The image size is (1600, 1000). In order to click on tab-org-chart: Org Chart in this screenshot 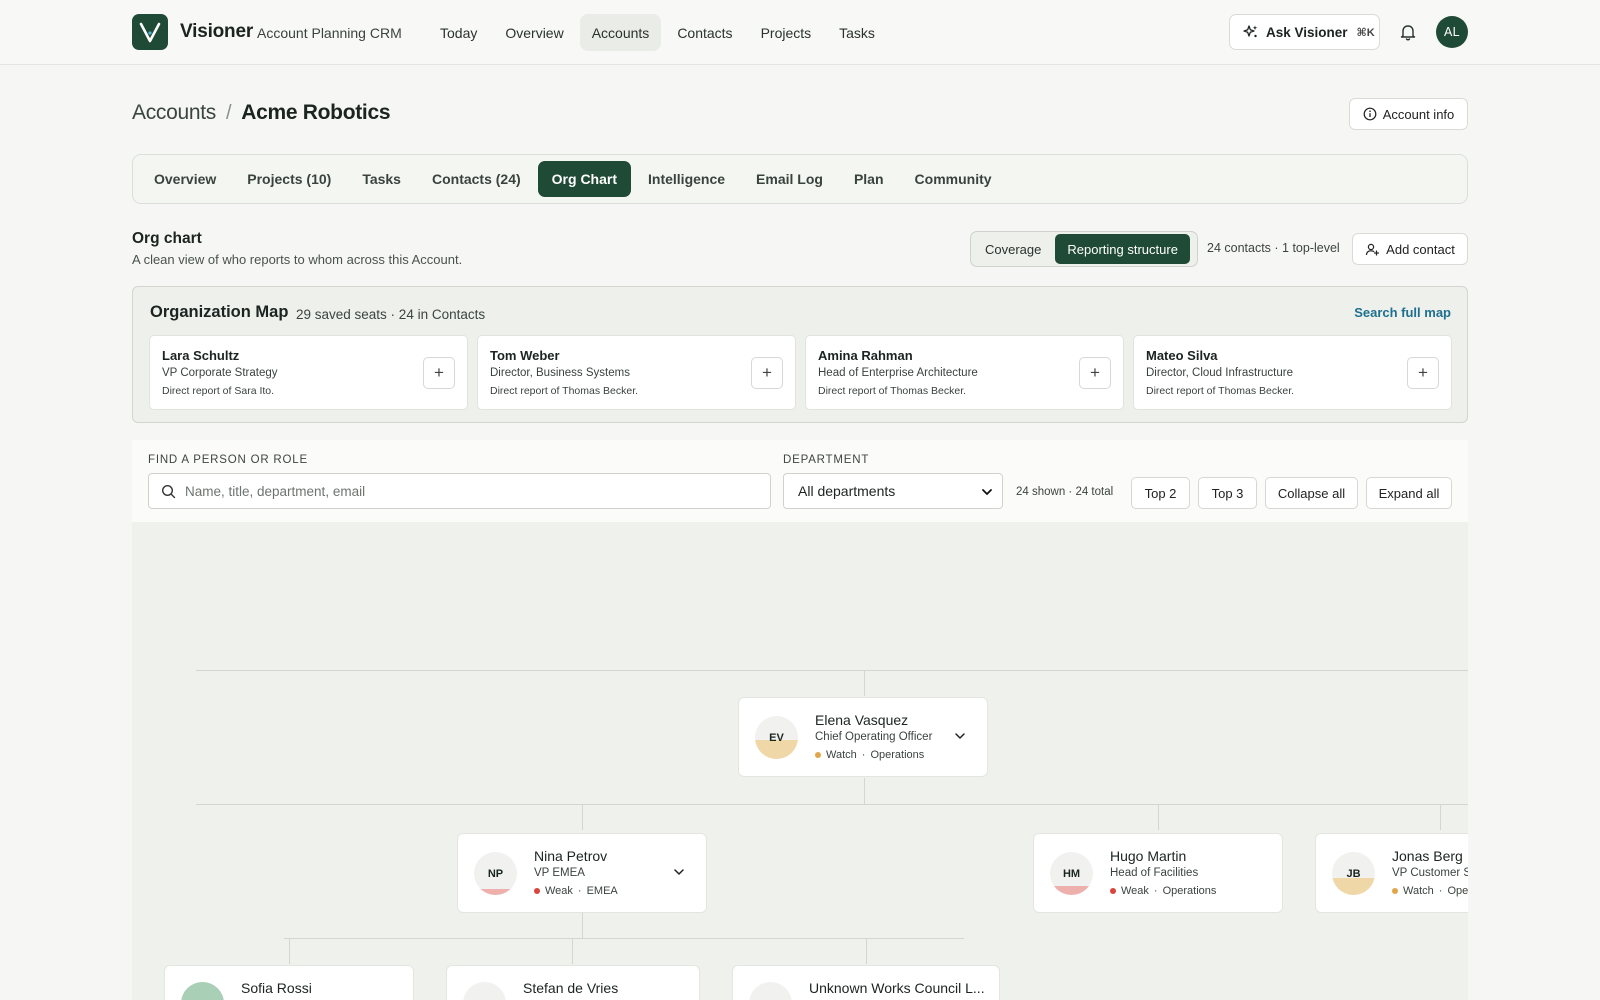, I will do `click(584, 179)`.